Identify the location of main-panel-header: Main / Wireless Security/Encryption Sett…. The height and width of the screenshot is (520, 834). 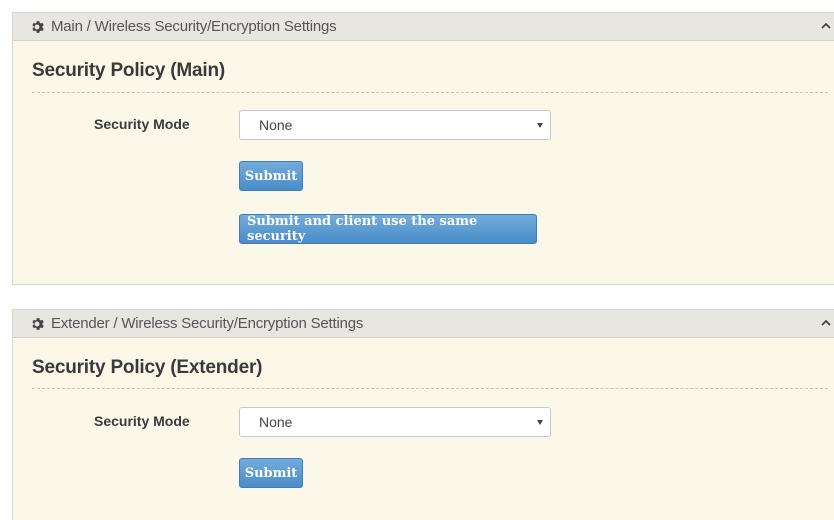
(423, 27).